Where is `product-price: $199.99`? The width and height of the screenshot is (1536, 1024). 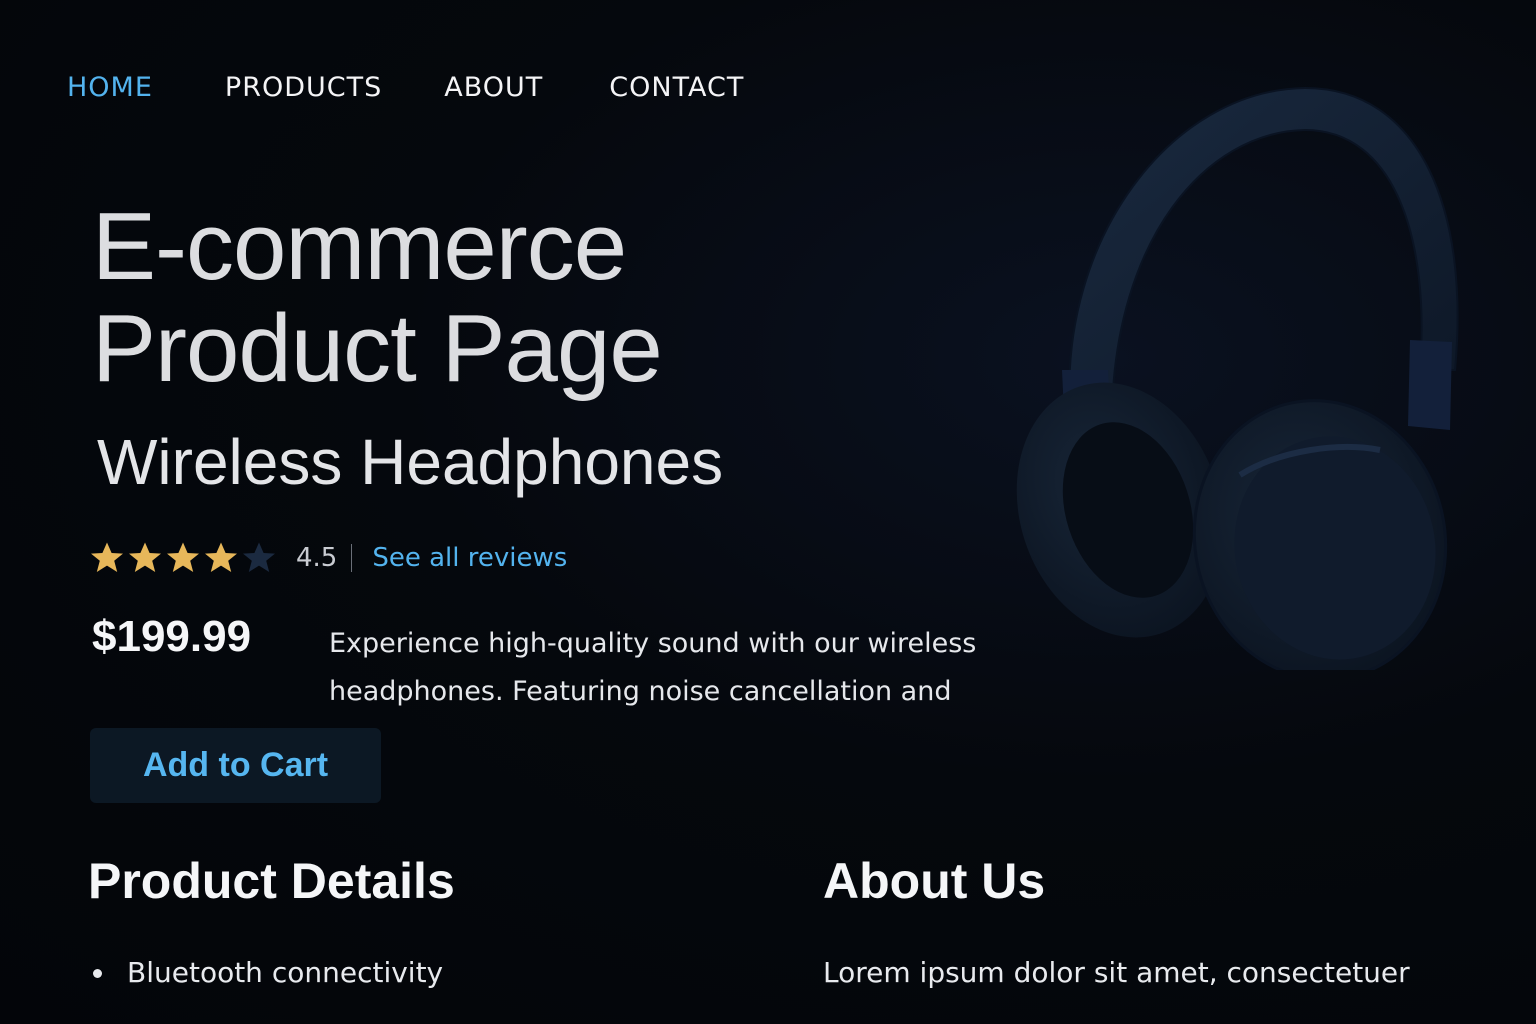
product-price: $199.99 is located at coordinates (172, 636).